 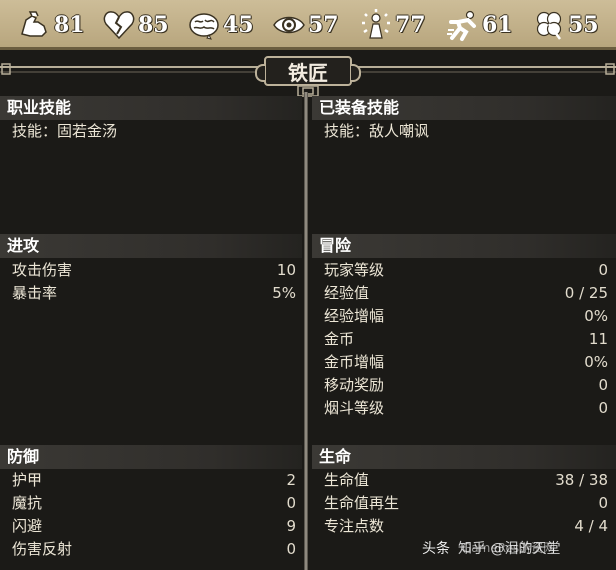 What do you see at coordinates (565, 25) in the screenshot?
I see `stat-luck: 55` at bounding box center [565, 25].